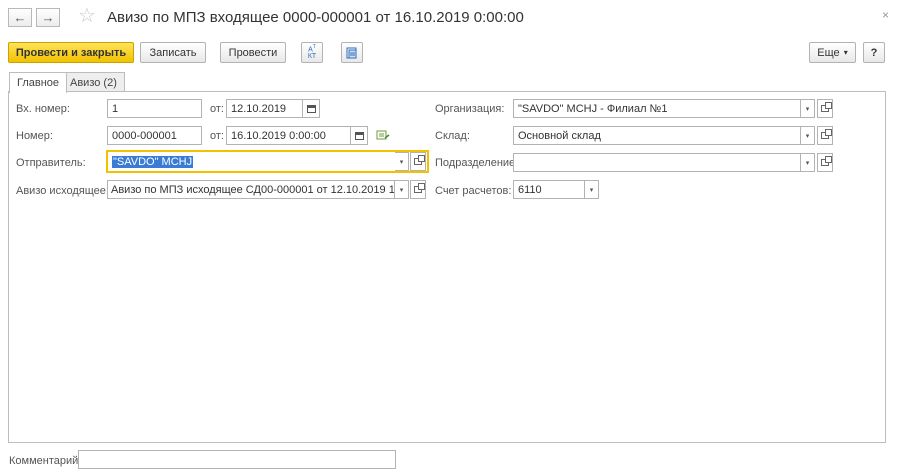  I want to click on department-dropdown-button: ▾, so click(808, 162).